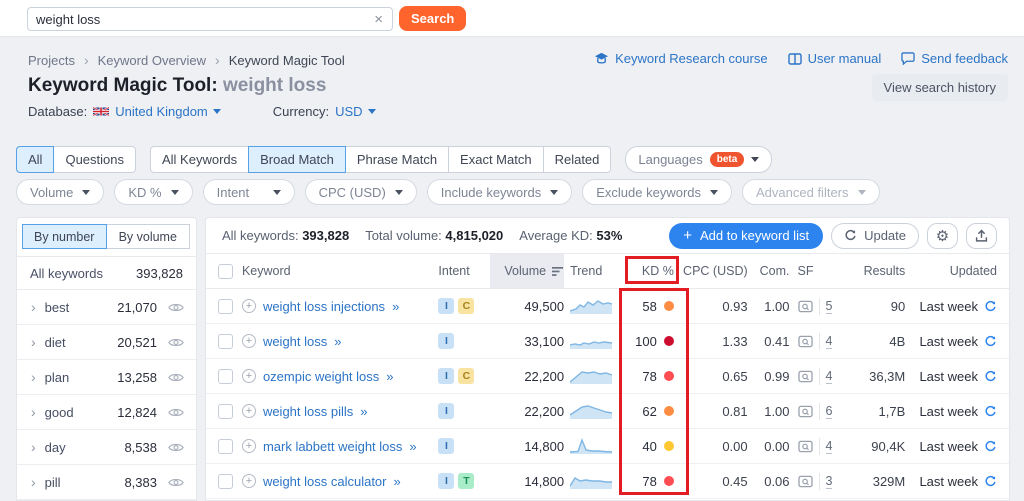 This screenshot has width=1024, height=501. Describe the element at coordinates (681, 58) in the screenshot. I see `keyword-research-course-link: Keyword Research course` at that location.